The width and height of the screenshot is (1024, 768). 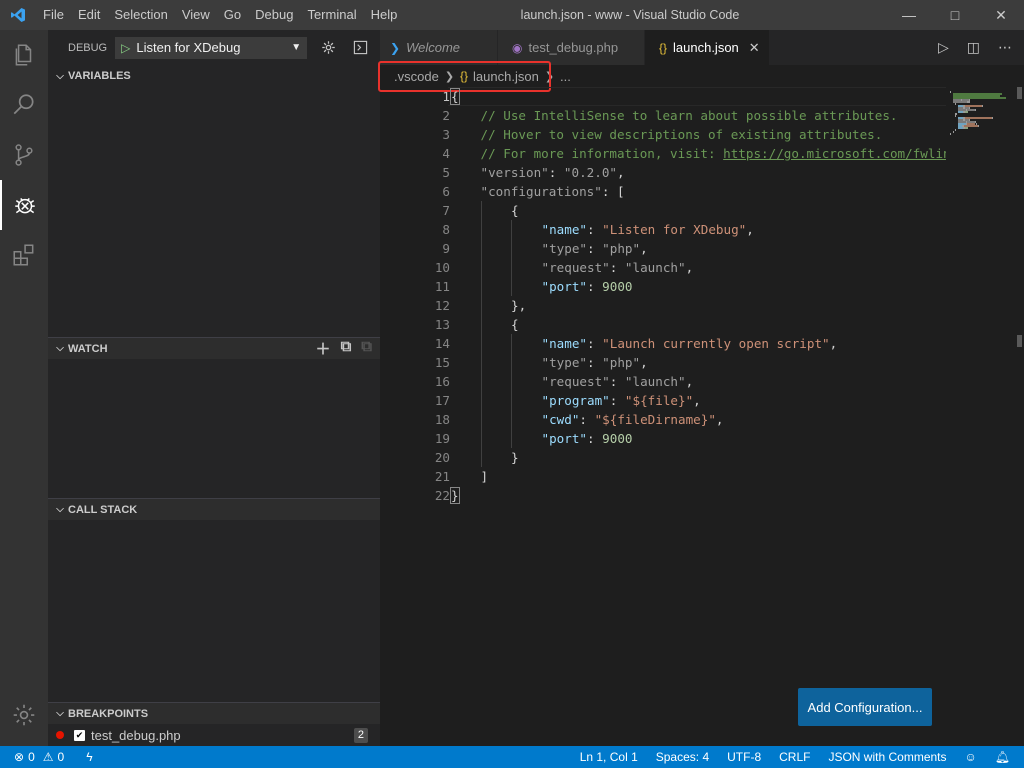 What do you see at coordinates (609, 757) in the screenshot?
I see `cursor-position: Ln 1, Col 1` at bounding box center [609, 757].